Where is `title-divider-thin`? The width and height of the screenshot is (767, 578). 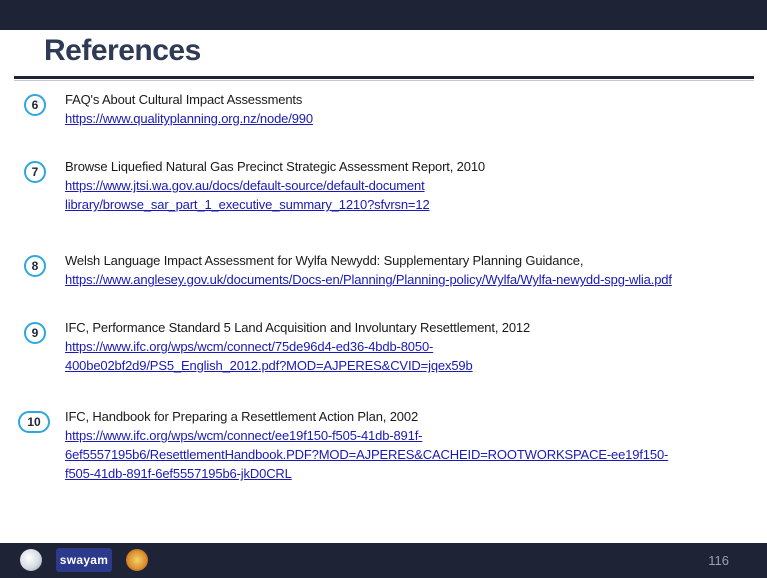 title-divider-thin is located at coordinates (384, 80).